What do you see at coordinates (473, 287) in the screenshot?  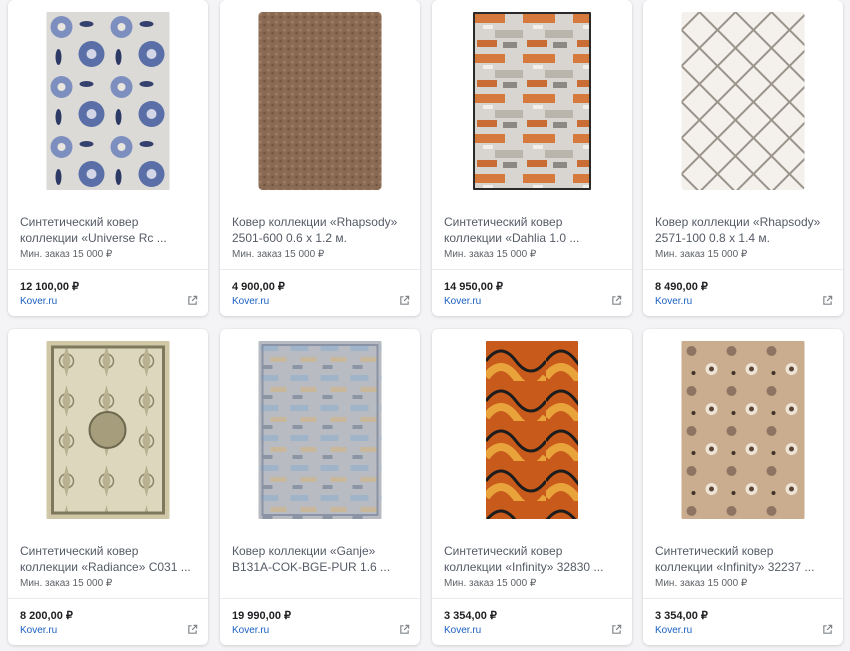 I see `product-price: 14 950,00 ₽` at bounding box center [473, 287].